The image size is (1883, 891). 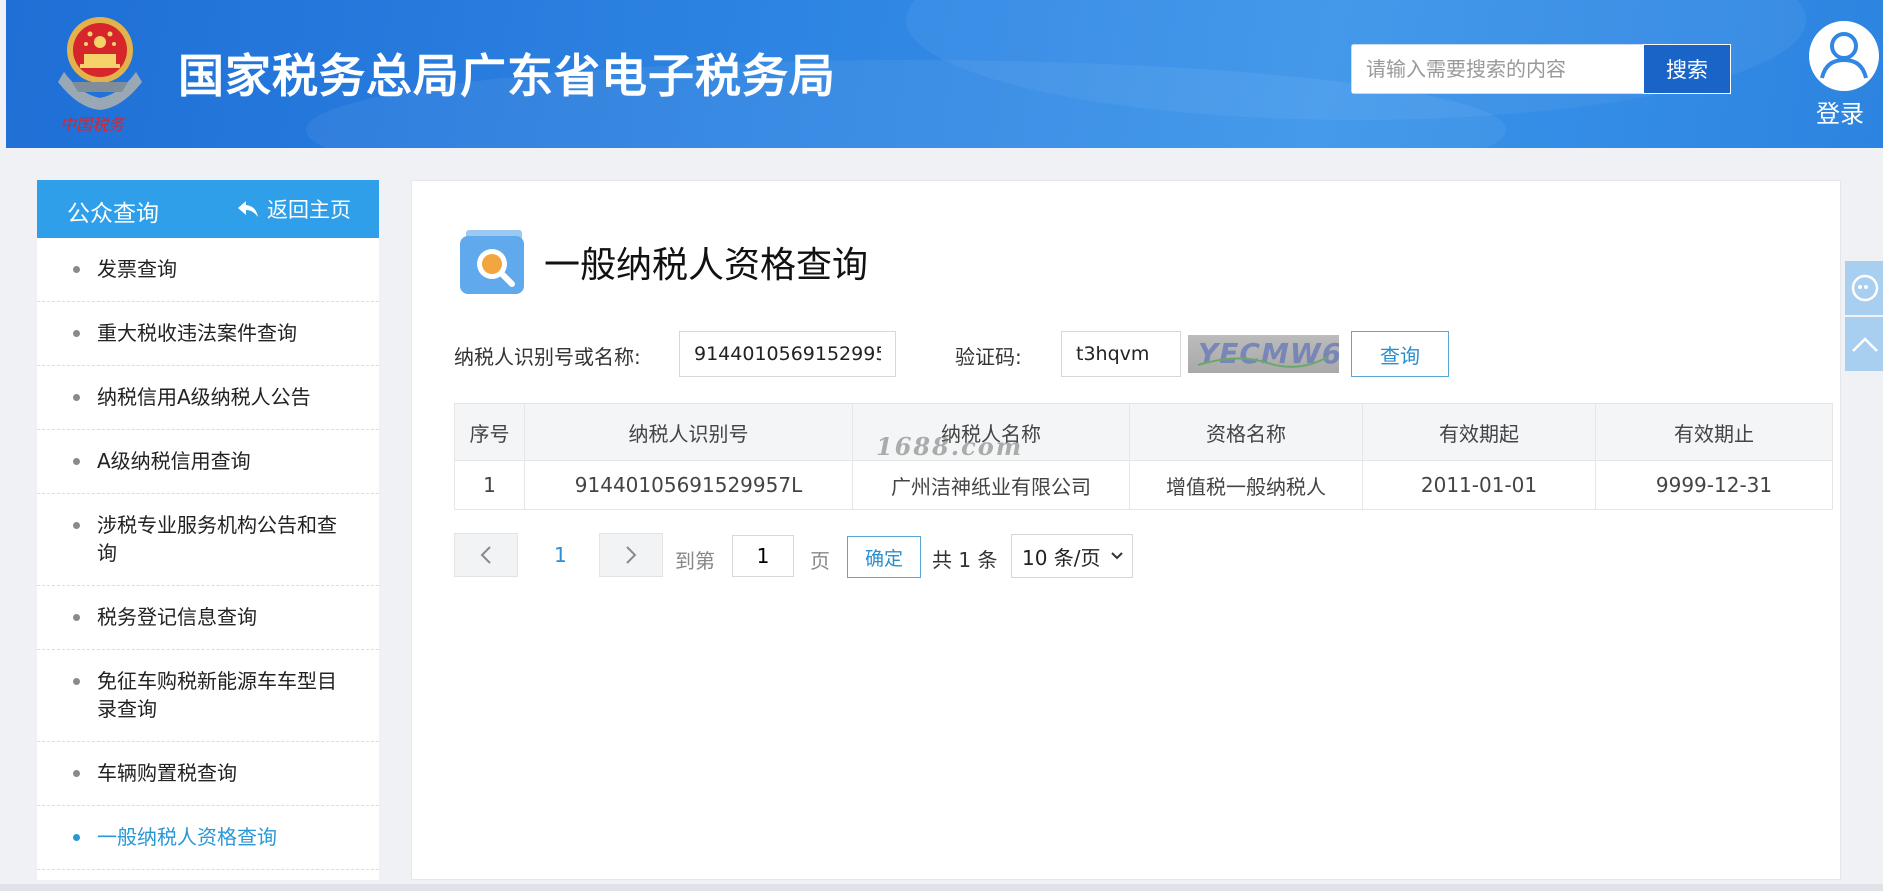 I want to click on sidebar-title: 公众查询, so click(x=113, y=214).